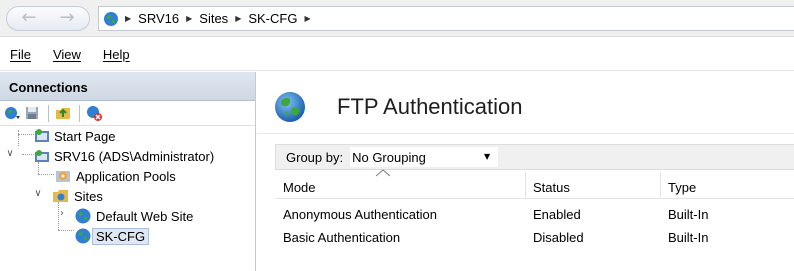  Describe the element at coordinates (12, 113) in the screenshot. I see `connect-icon` at that location.